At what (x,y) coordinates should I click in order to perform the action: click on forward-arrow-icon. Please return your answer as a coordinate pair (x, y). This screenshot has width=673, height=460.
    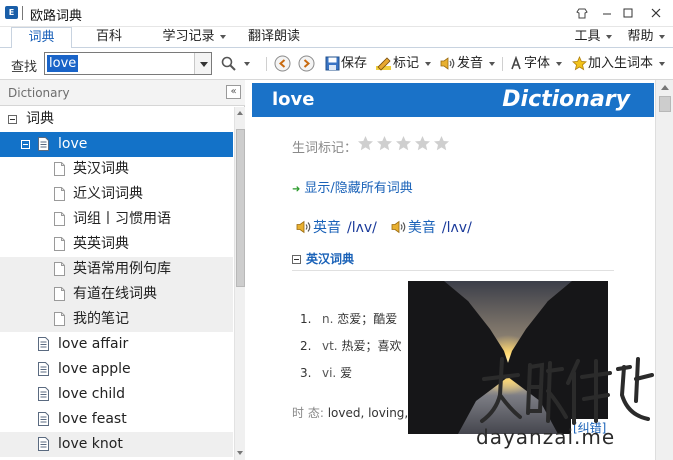
    Looking at the image, I should click on (306, 63).